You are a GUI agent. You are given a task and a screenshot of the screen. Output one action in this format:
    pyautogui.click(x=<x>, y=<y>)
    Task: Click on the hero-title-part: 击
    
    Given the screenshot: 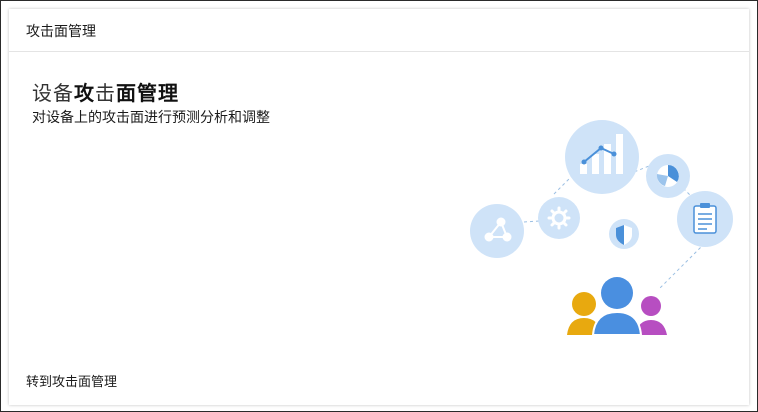 What is the action you would take?
    pyautogui.click(x=105, y=93)
    